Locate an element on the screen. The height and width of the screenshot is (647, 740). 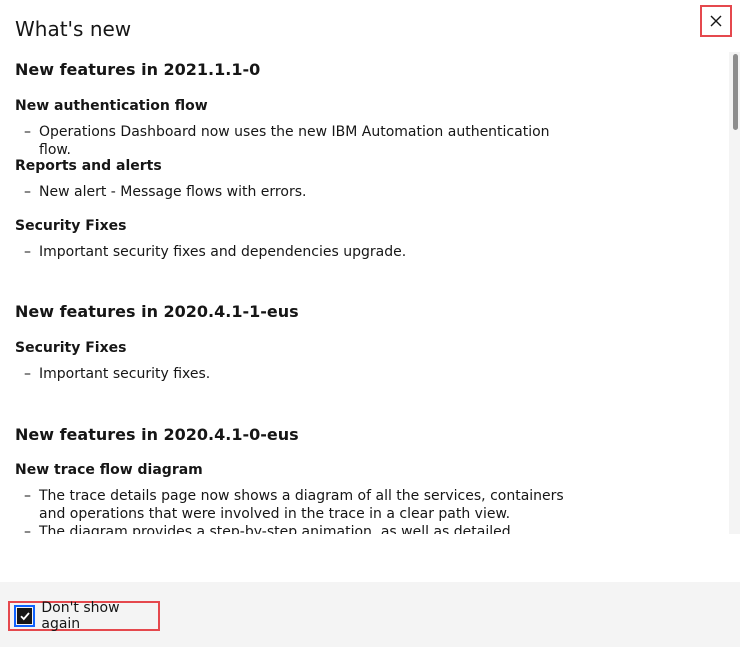
section-heading: New features in 2020.4.1-0-eus is located at coordinates (157, 434).